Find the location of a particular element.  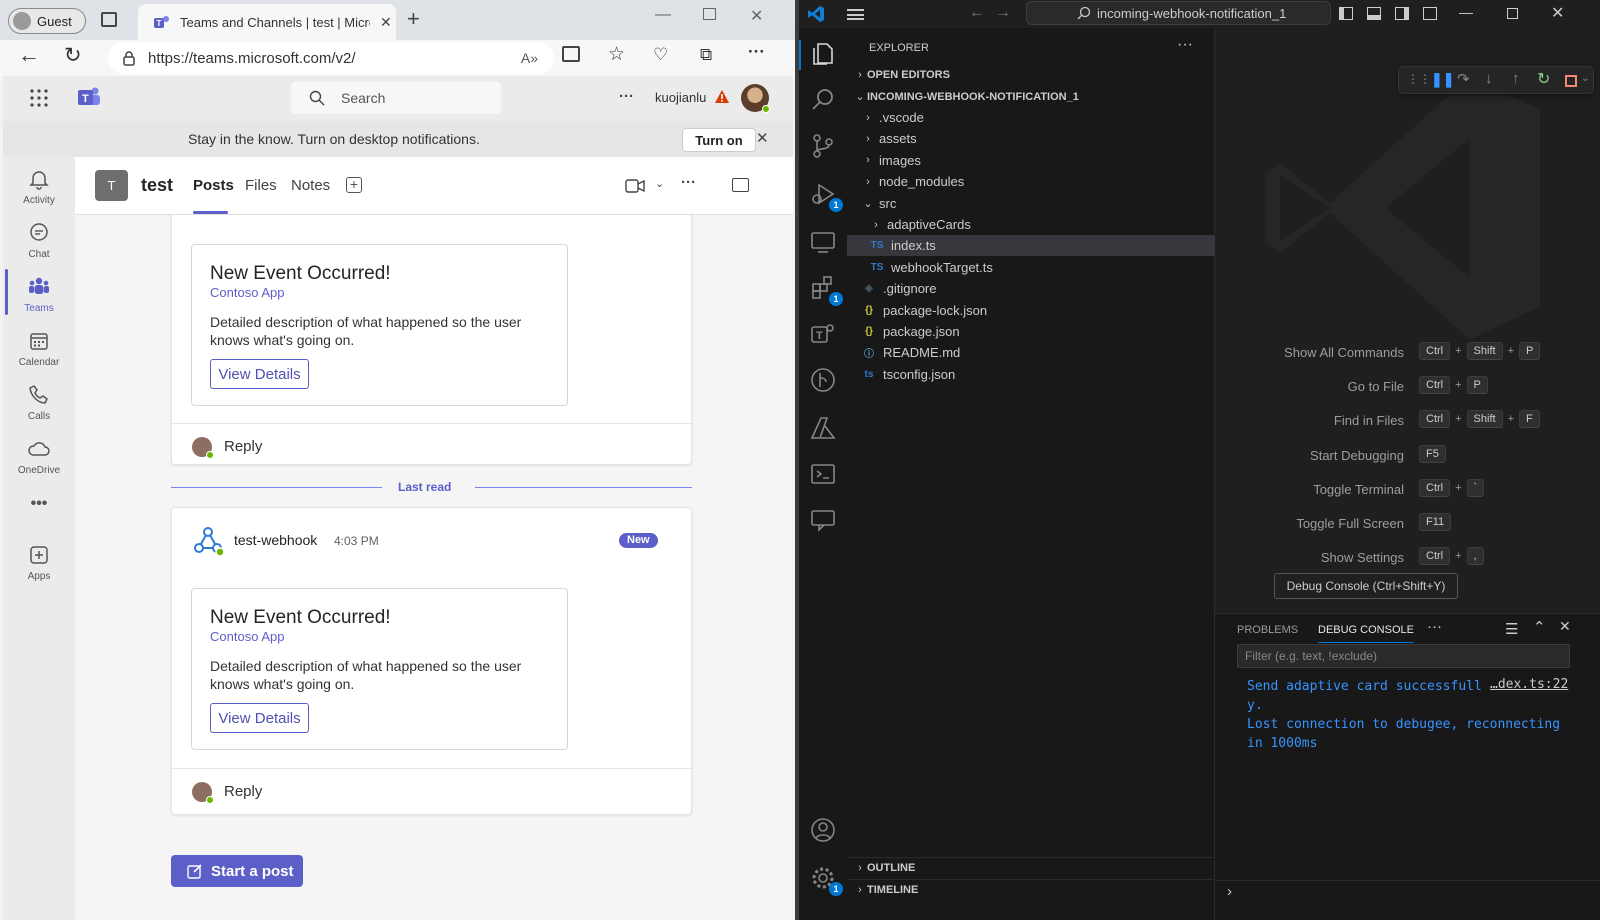

tab-posts: Posts is located at coordinates (213, 185).